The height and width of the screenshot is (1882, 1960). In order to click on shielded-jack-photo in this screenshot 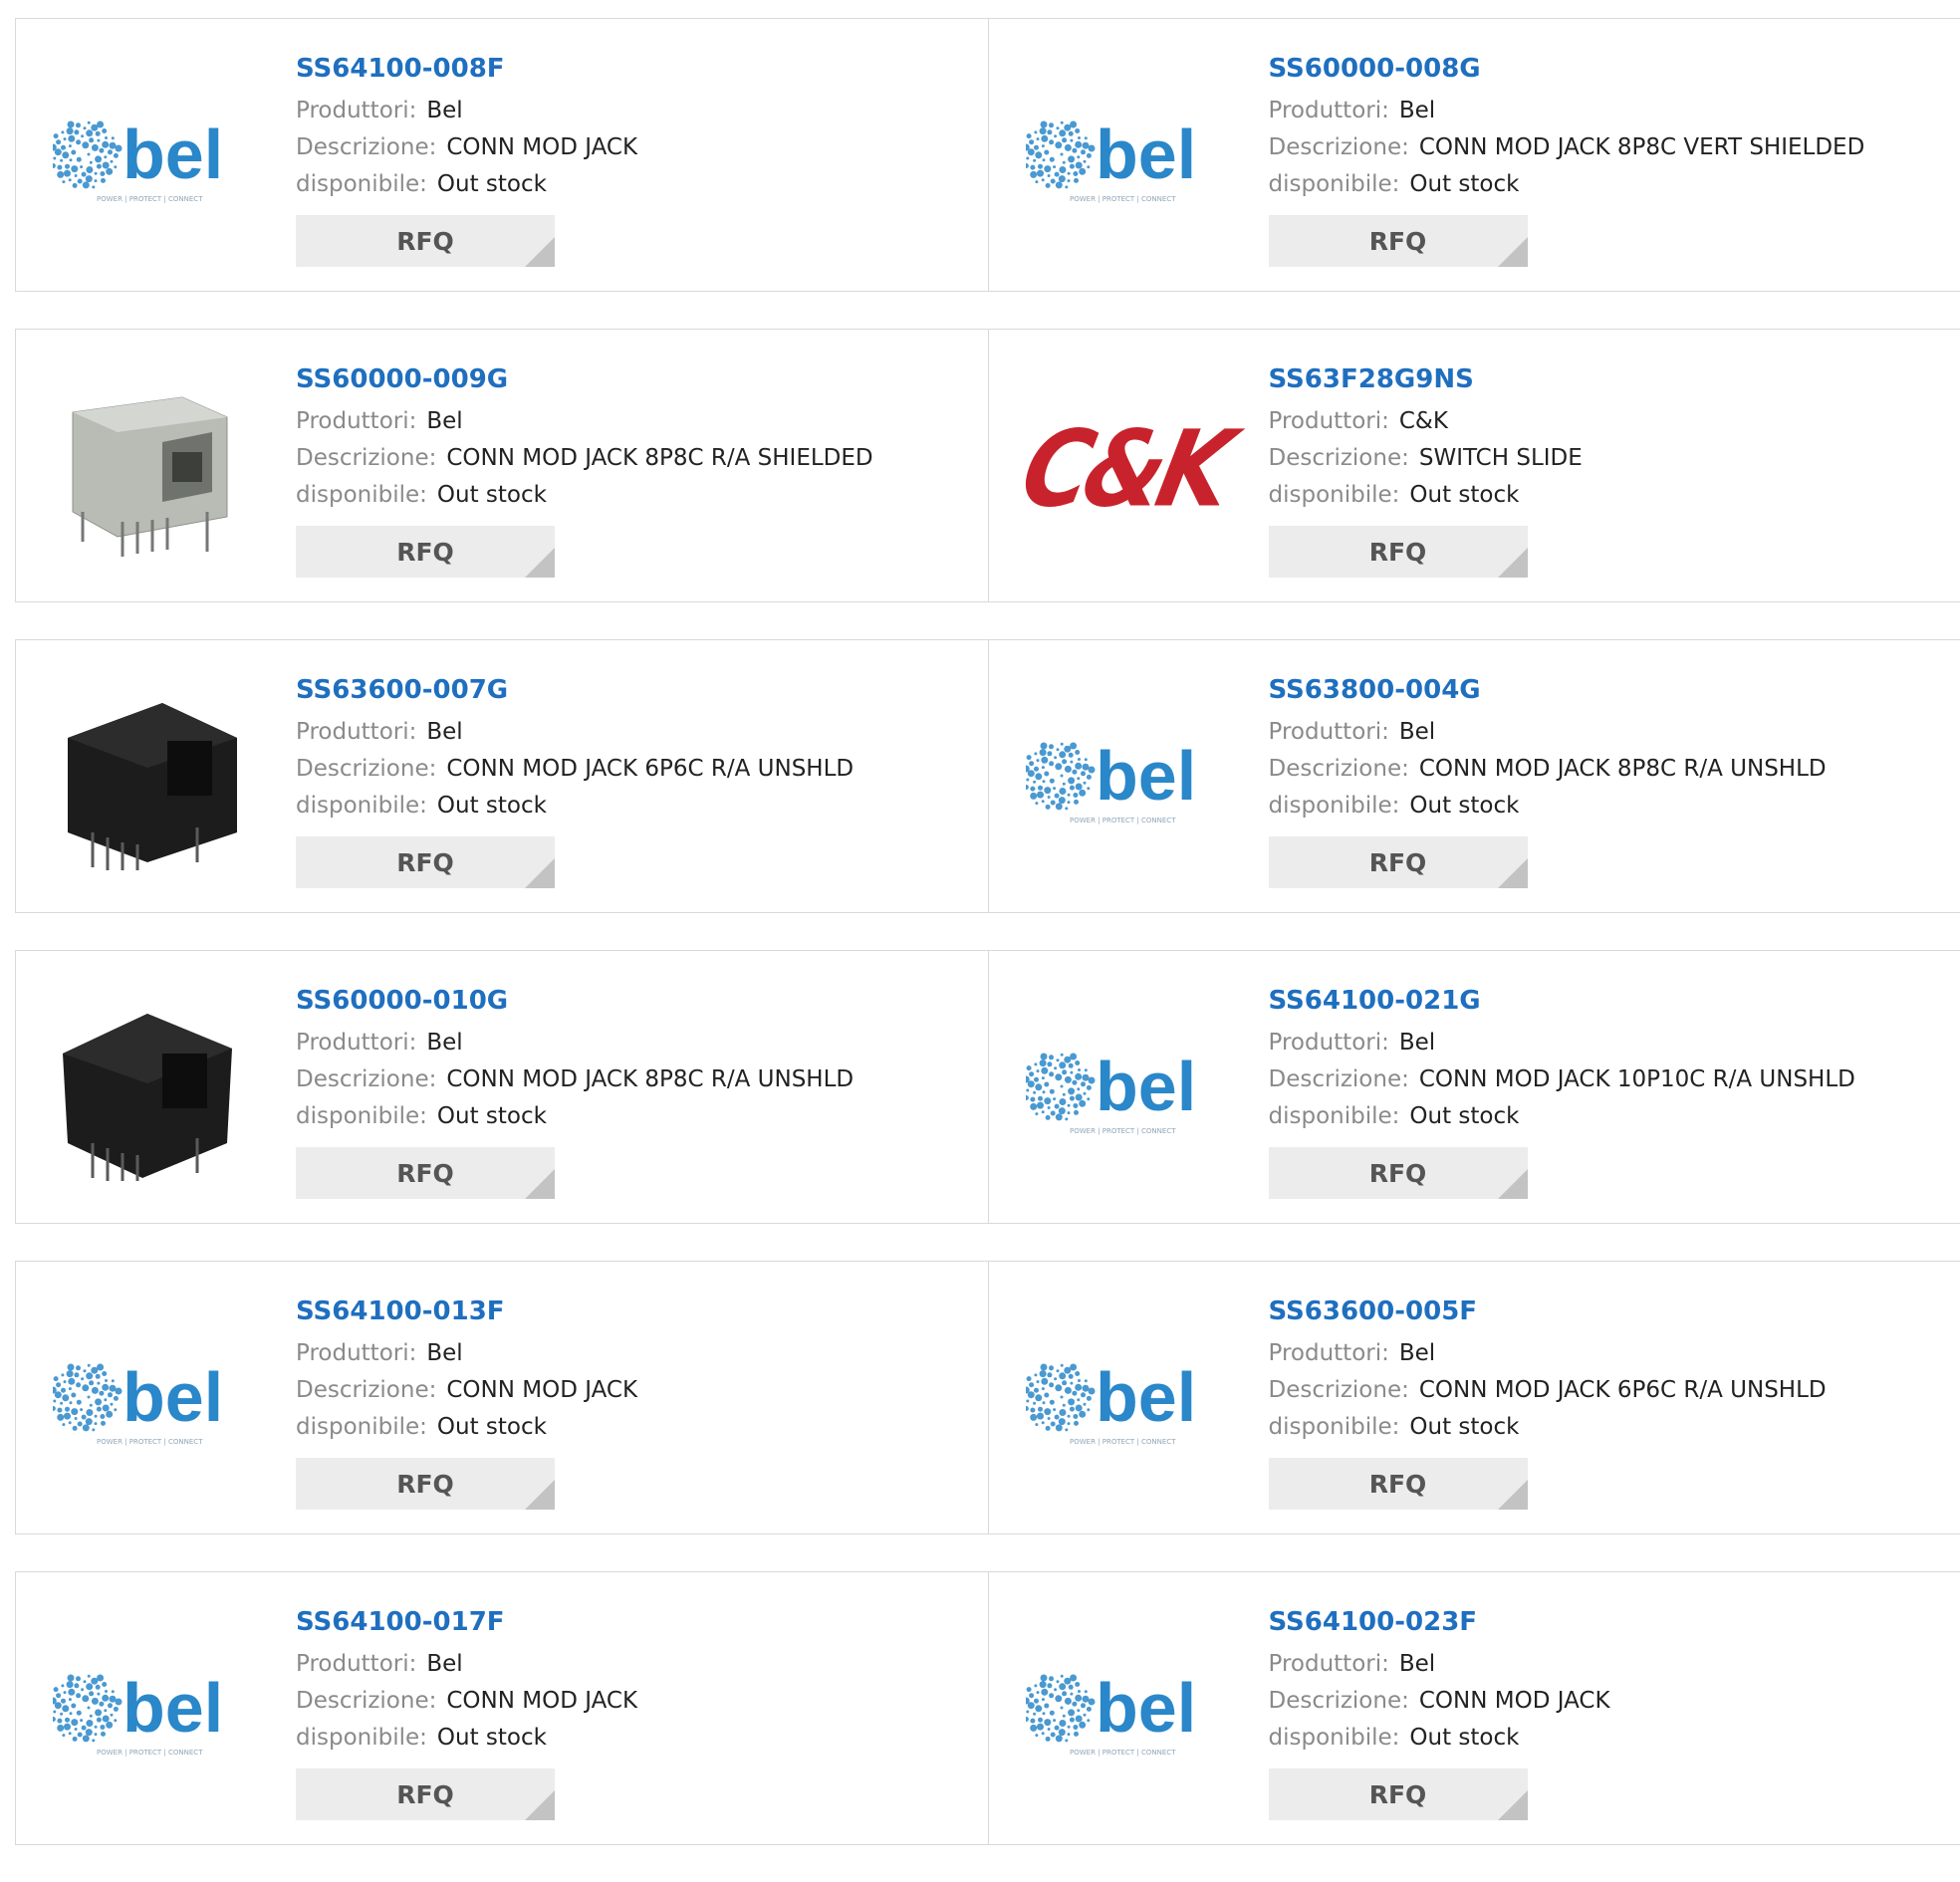, I will do `click(152, 469)`.